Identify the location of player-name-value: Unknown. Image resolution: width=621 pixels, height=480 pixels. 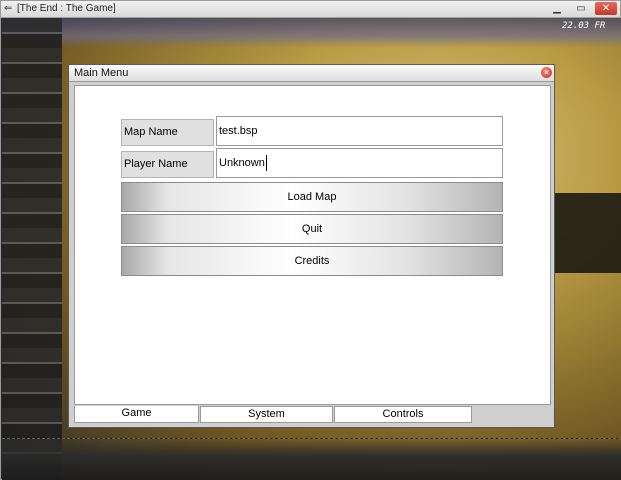
(242, 163).